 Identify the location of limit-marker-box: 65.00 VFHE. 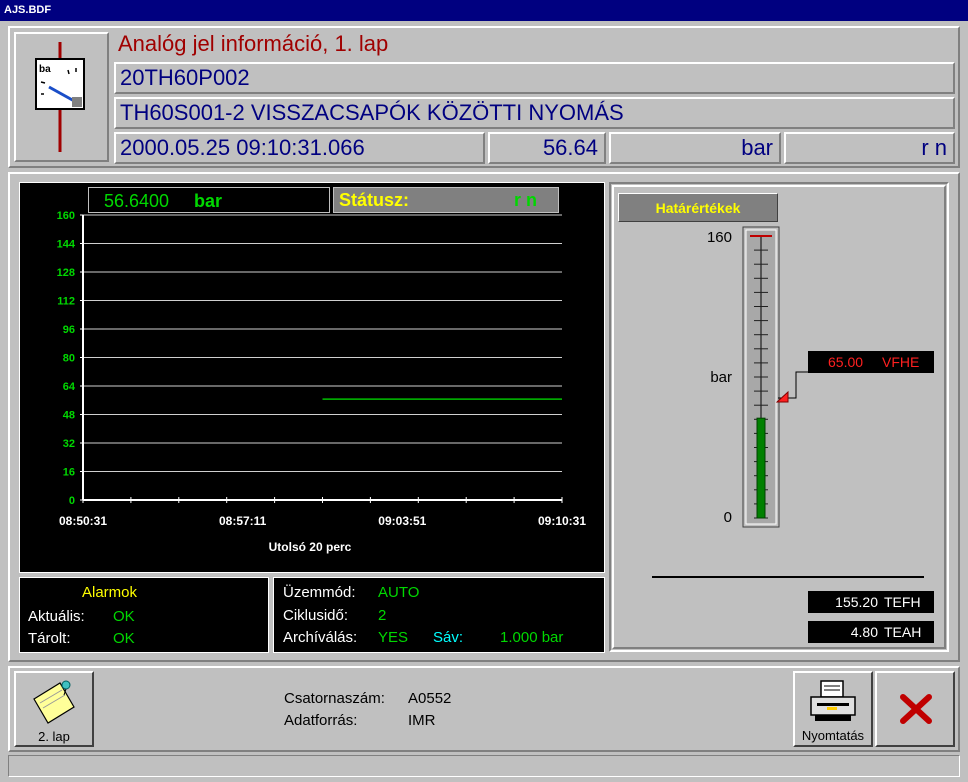
(871, 362).